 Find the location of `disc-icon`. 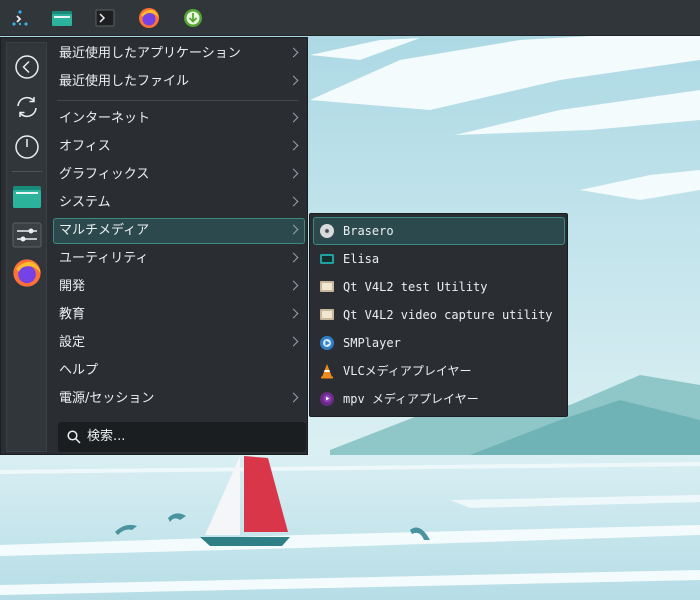

disc-icon is located at coordinates (327, 231).